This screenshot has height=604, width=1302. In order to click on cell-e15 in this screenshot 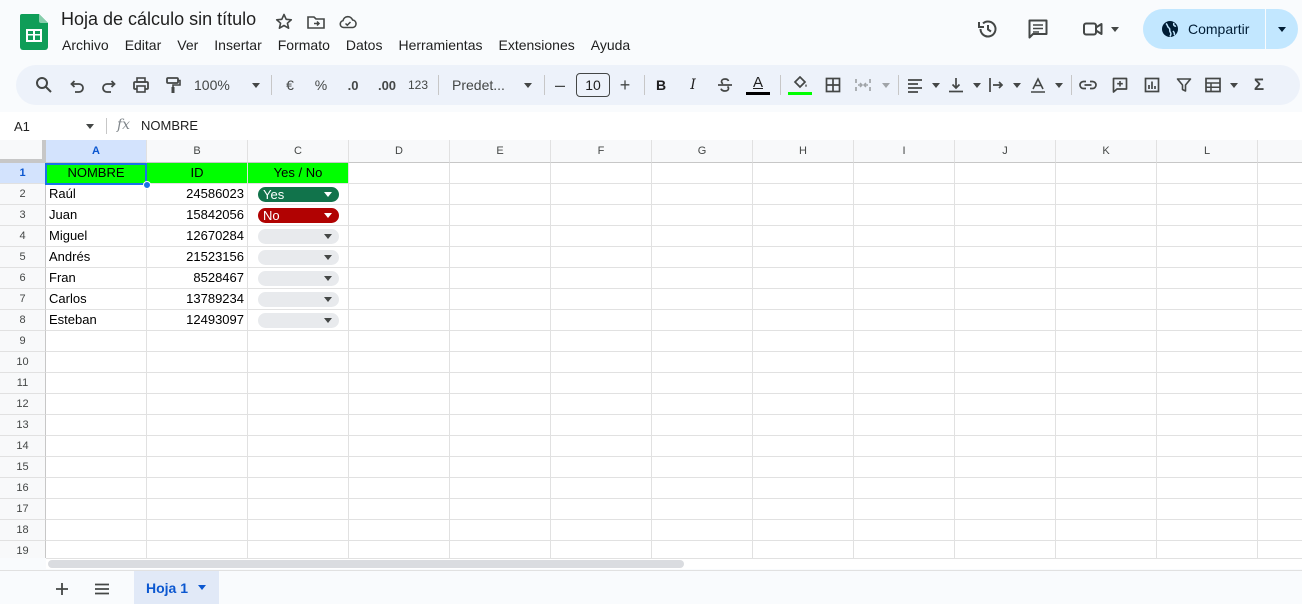, I will do `click(500, 467)`.